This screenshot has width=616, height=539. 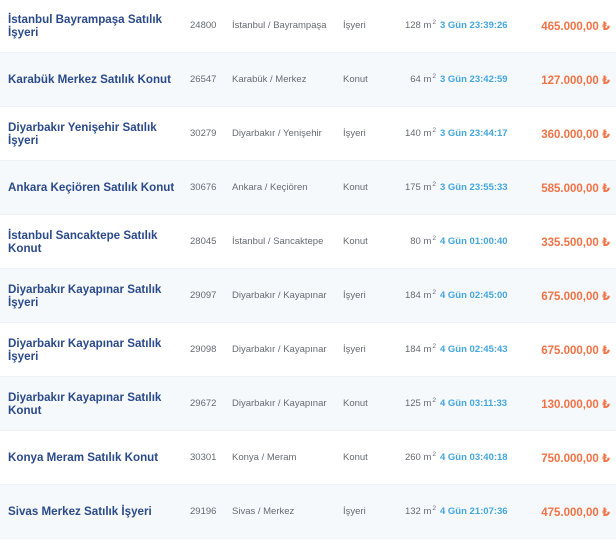 What do you see at coordinates (203, 79) in the screenshot?
I see `listing-id: 26547` at bounding box center [203, 79].